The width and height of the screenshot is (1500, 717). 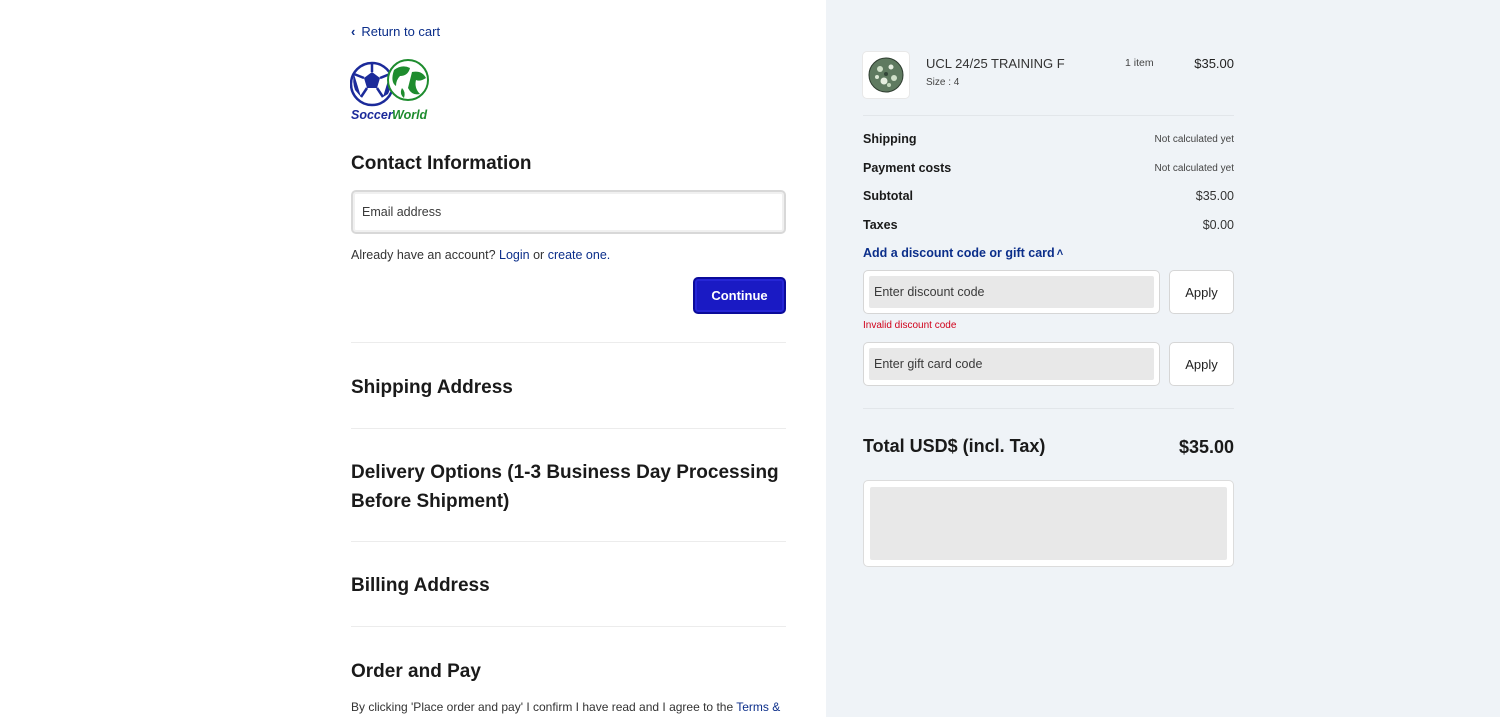 What do you see at coordinates (410, 115) in the screenshot?
I see `svg-text: World` at bounding box center [410, 115].